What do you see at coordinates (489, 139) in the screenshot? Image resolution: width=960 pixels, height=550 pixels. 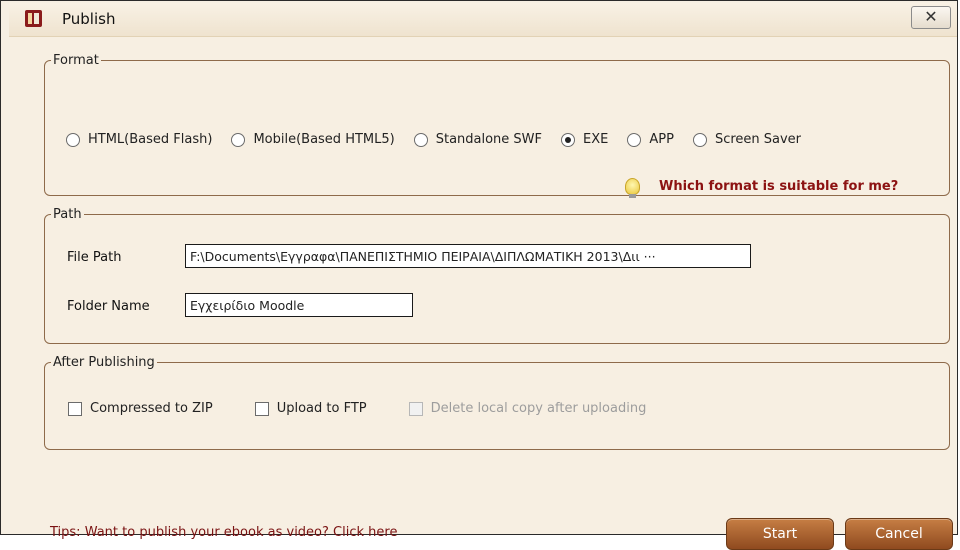 I see `format-option-label: Standalone SWF` at bounding box center [489, 139].